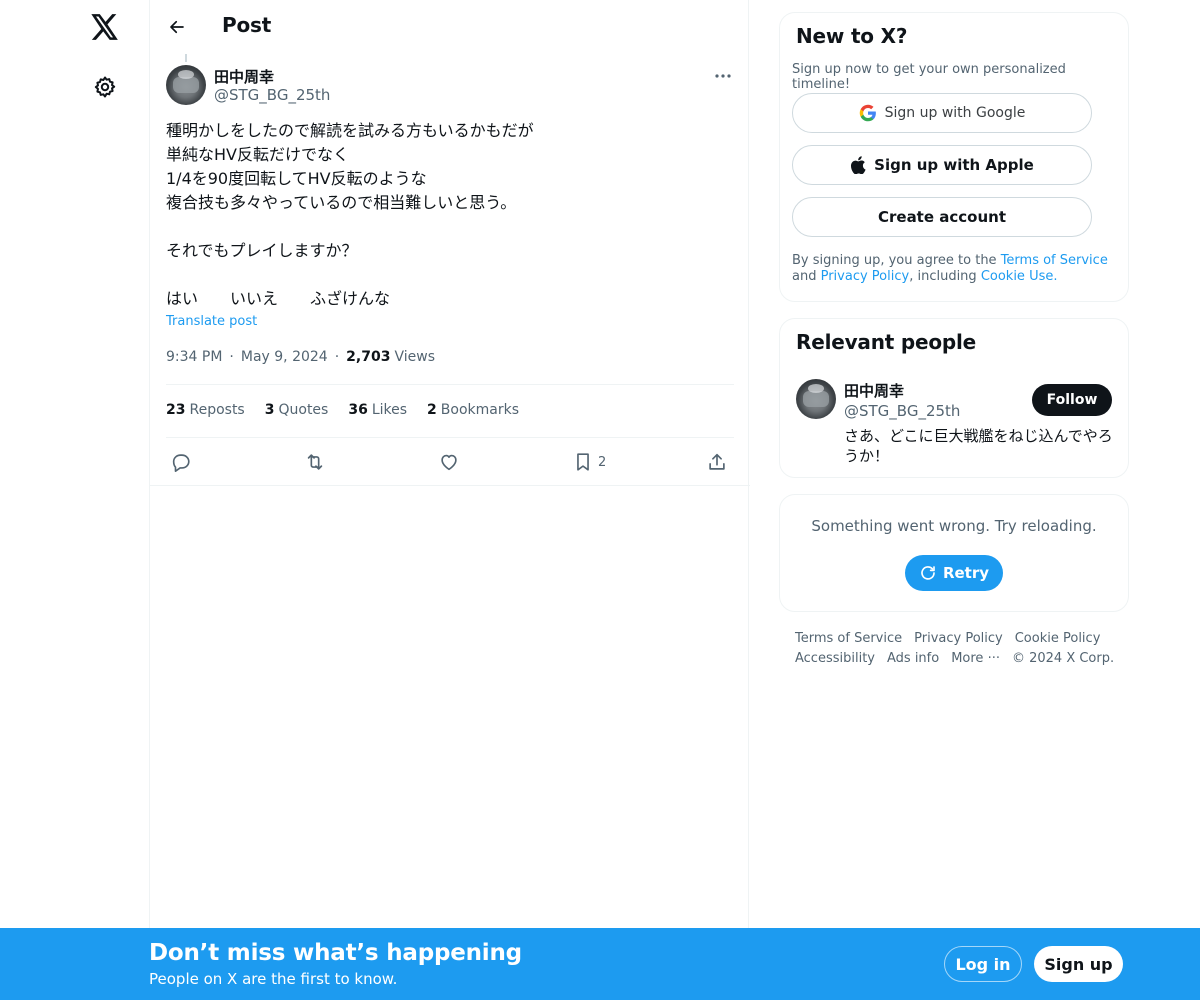 Image resolution: width=1200 pixels, height=1000 pixels. I want to click on retry-label: Retry, so click(966, 573).